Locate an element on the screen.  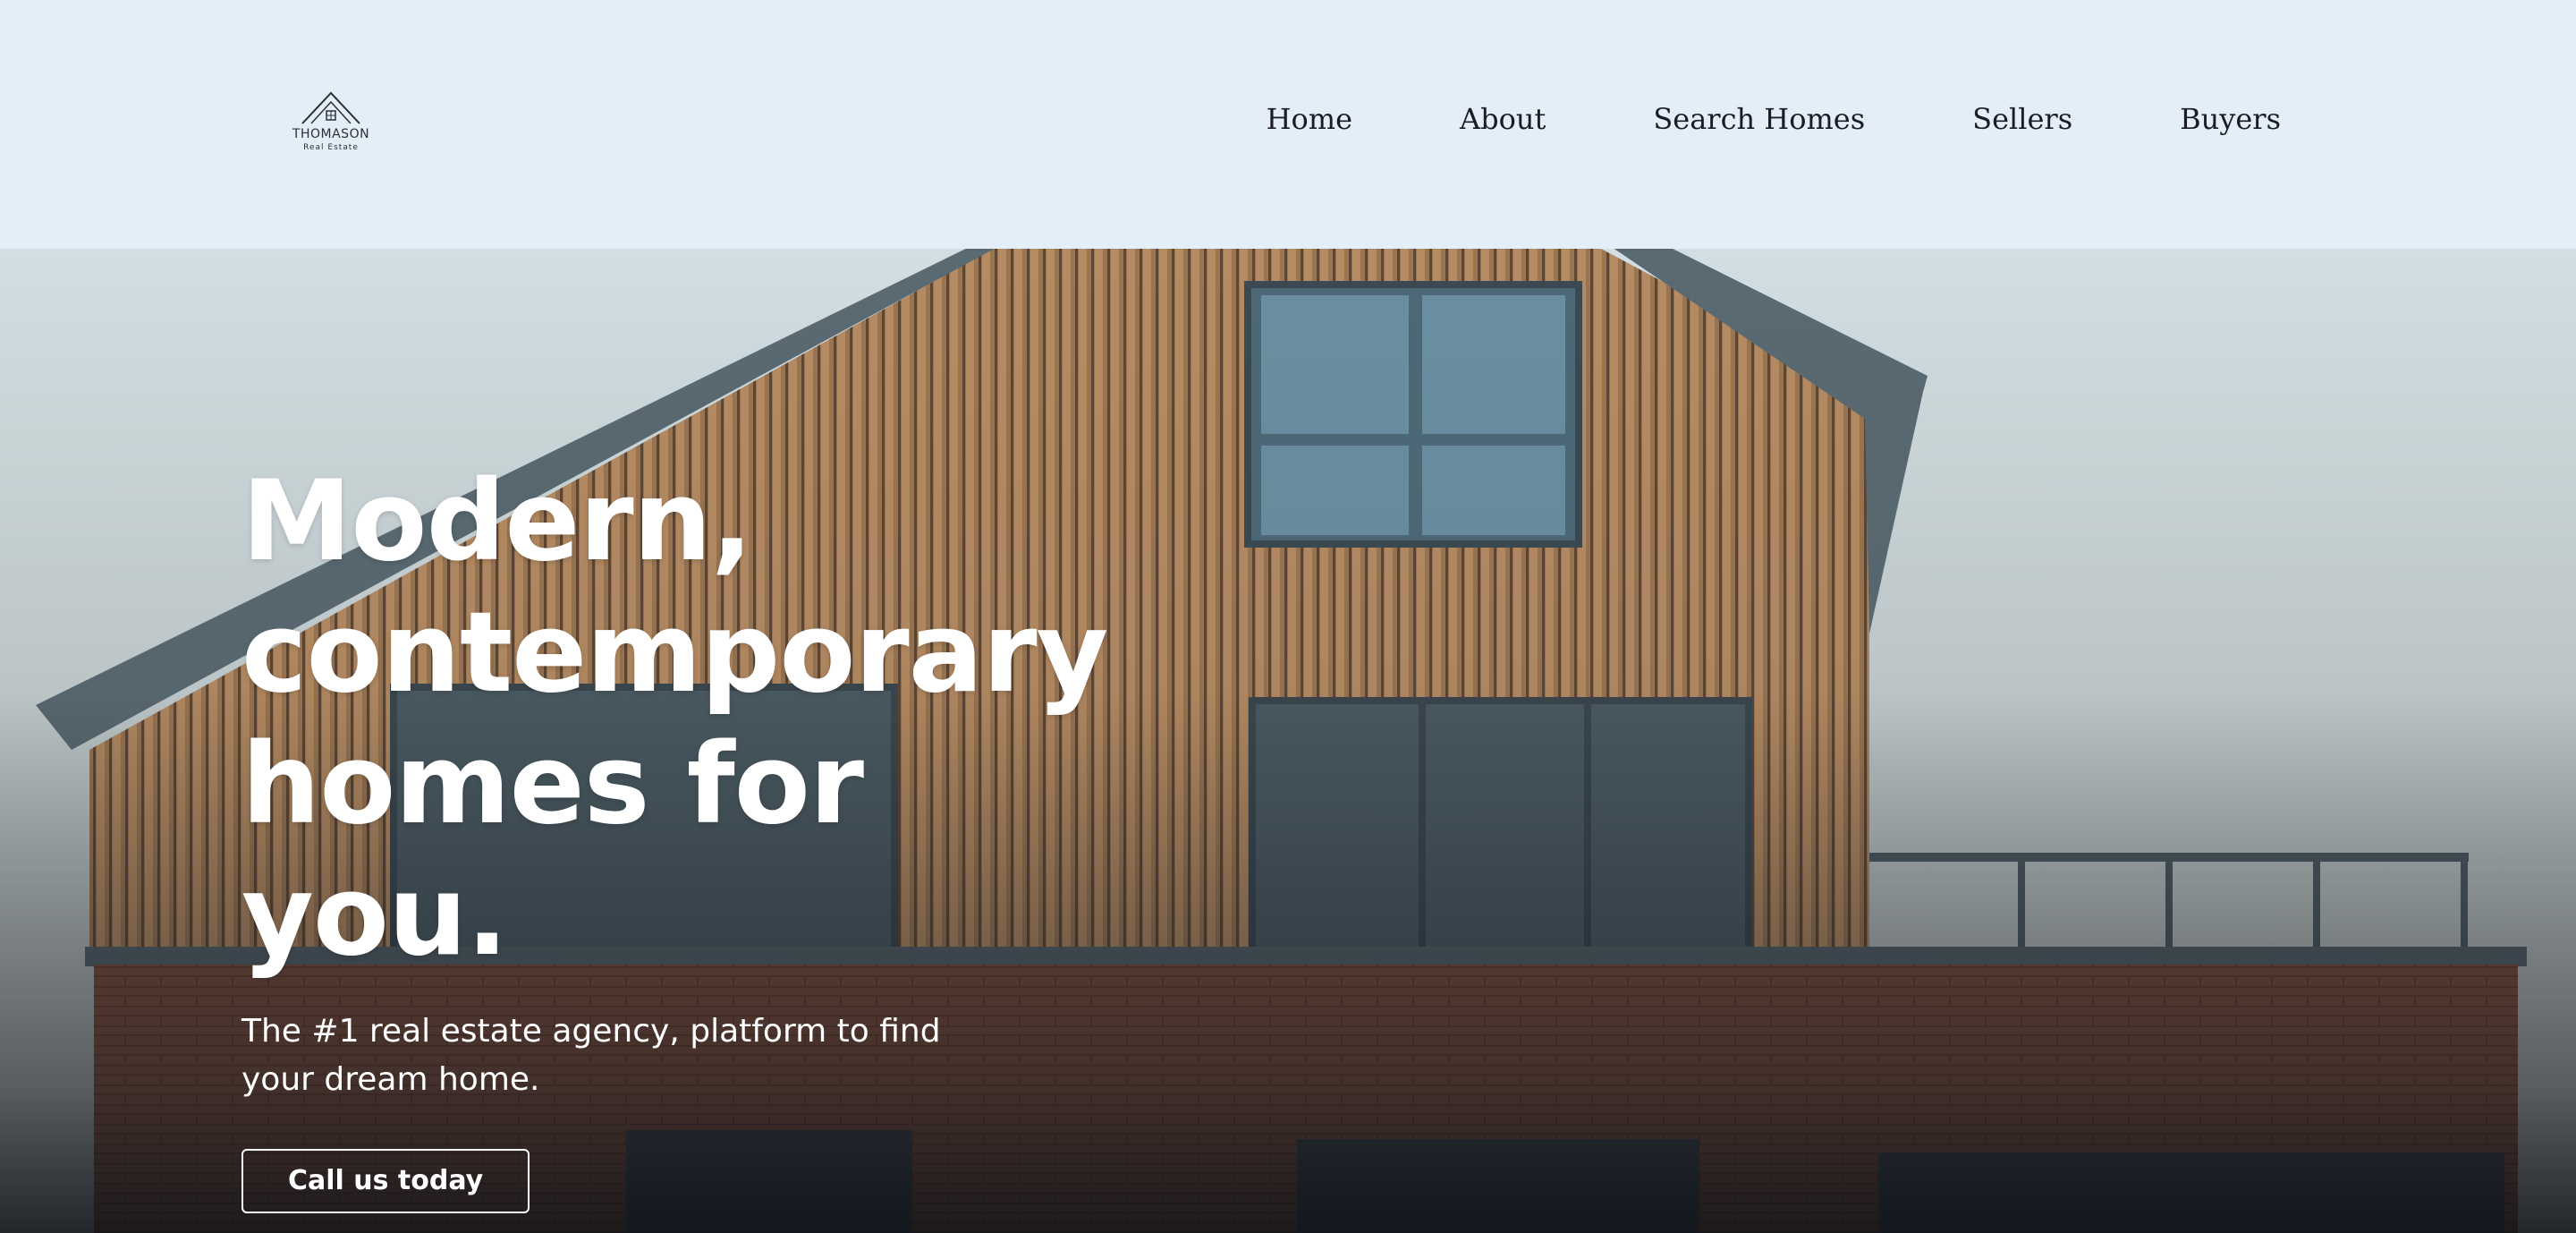
brand-tagline: Real Estate is located at coordinates (331, 147).